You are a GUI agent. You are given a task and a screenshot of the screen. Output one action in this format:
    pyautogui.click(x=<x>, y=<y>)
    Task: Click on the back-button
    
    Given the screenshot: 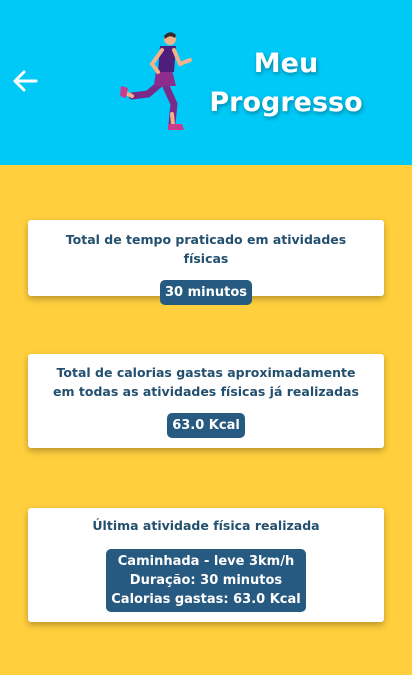 What is the action you would take?
    pyautogui.click(x=25, y=81)
    